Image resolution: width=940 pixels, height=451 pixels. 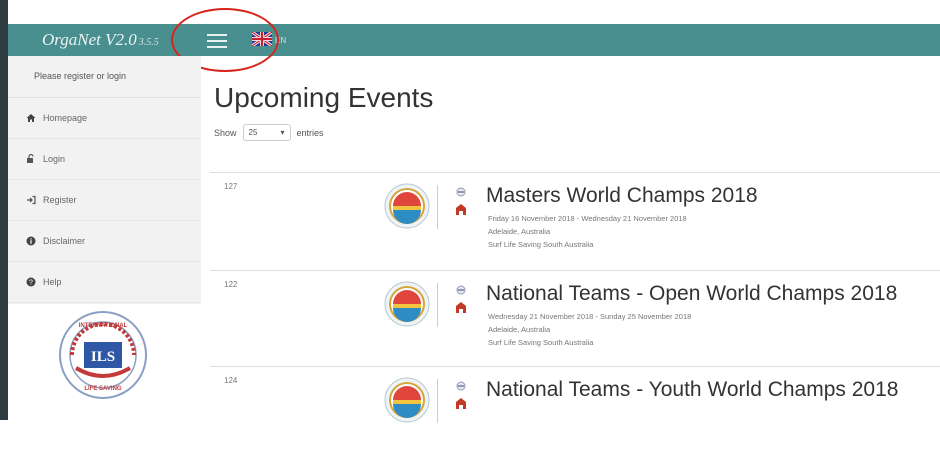 I want to click on sidebar-item-label: Help, so click(x=52, y=282).